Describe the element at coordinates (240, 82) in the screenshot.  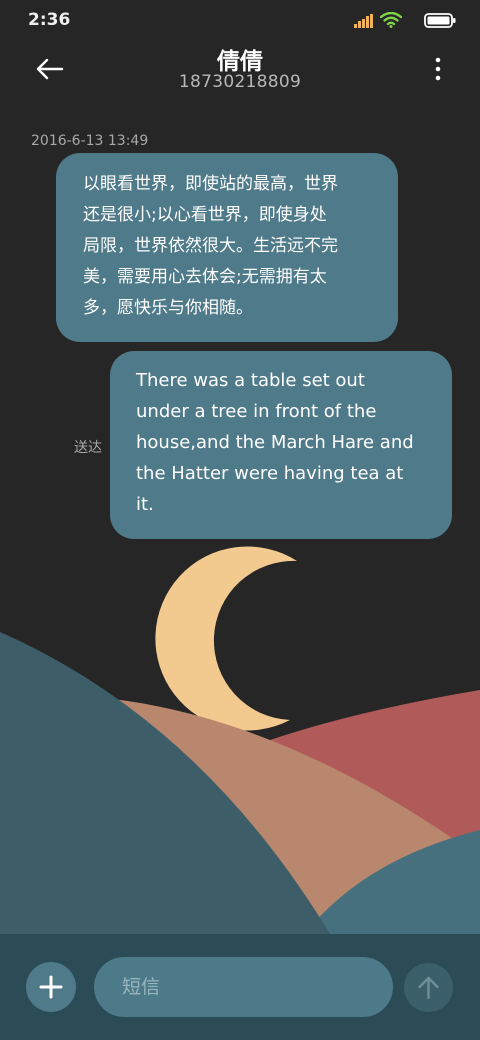
I see `contact-phone-number: 18730218809` at that location.